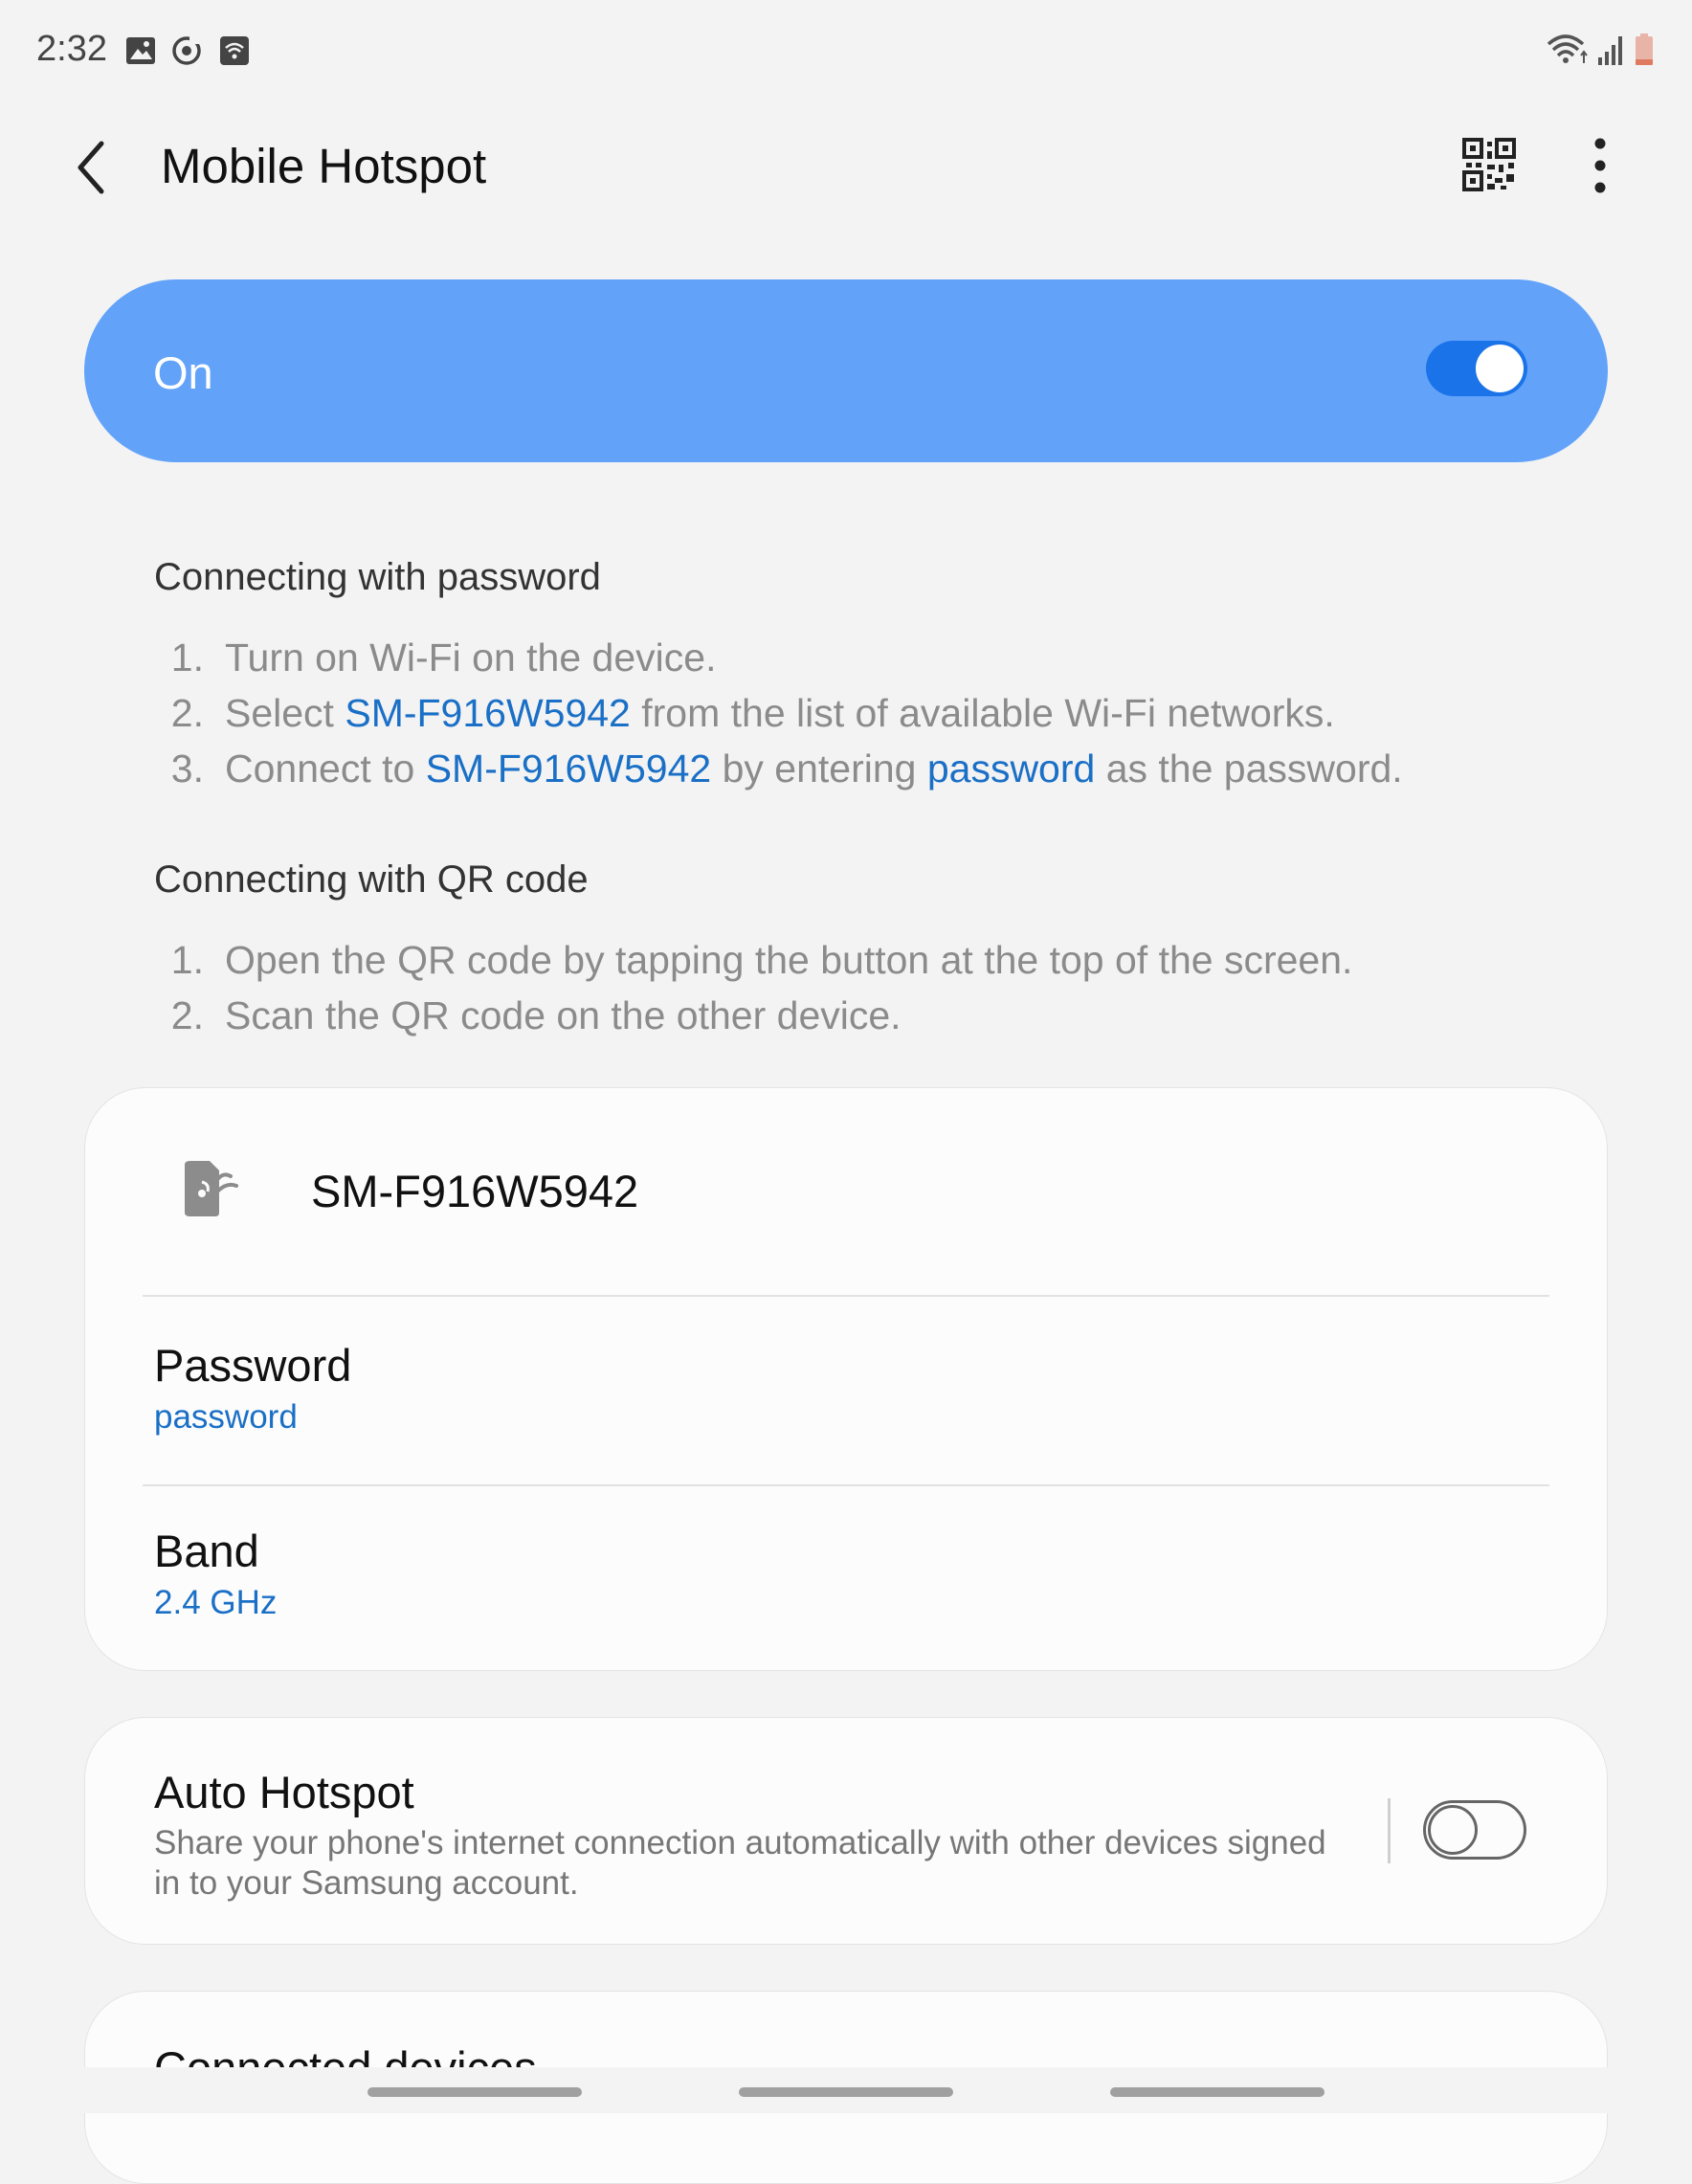 This screenshot has height=2184, width=1692. What do you see at coordinates (234, 50) in the screenshot?
I see `hotspot-icon` at bounding box center [234, 50].